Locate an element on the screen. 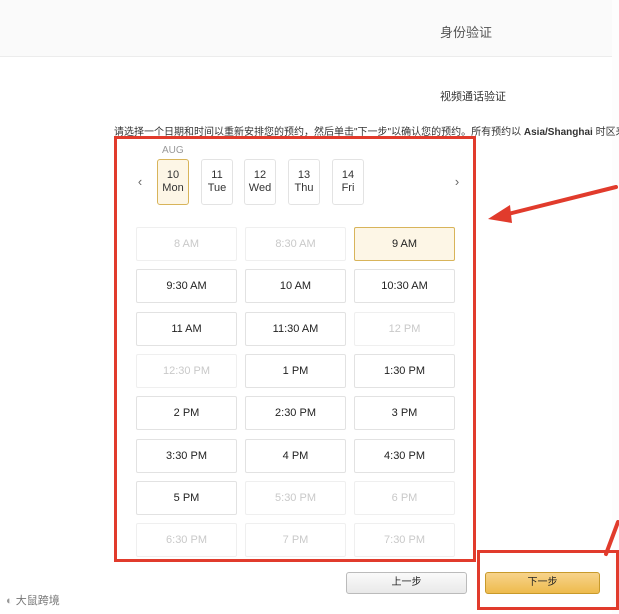  highlight-box-next is located at coordinates (548, 580).